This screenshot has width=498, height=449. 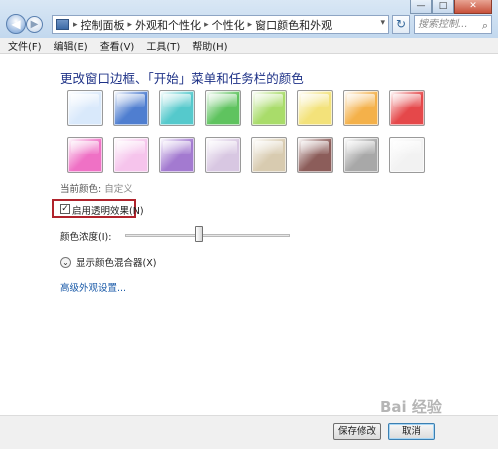 I want to click on close-button: ✕, so click(x=473, y=7).